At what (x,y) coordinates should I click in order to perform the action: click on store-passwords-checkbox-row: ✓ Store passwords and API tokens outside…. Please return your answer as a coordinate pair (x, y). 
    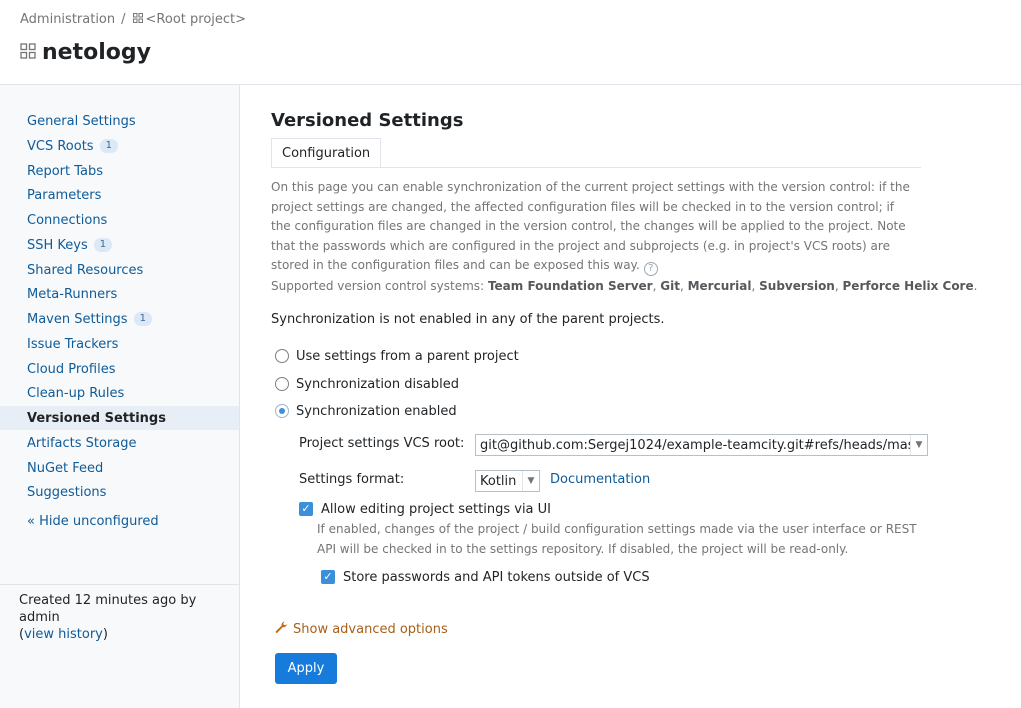
    Looking at the image, I should click on (485, 577).